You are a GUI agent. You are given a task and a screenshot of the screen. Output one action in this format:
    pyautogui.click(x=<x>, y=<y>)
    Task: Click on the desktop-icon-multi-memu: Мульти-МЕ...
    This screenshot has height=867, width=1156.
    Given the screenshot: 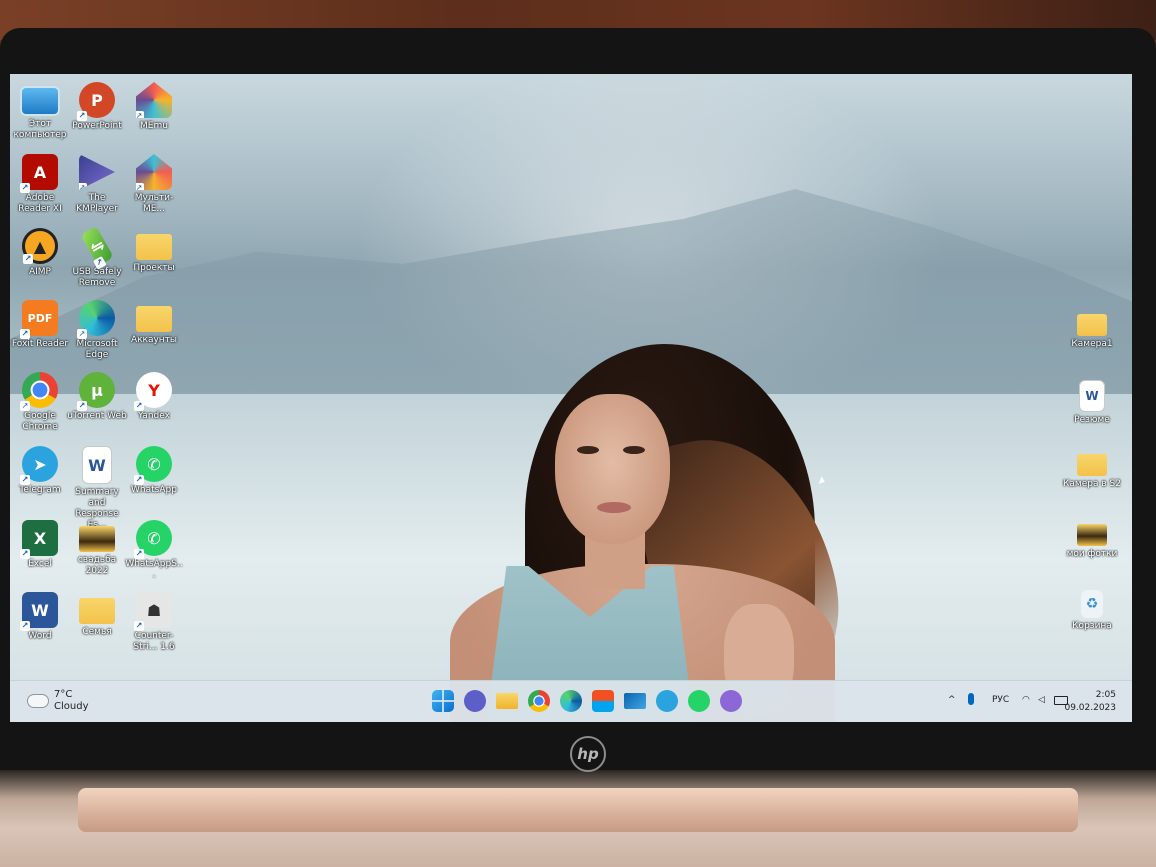 What is the action you would take?
    pyautogui.click(x=154, y=184)
    